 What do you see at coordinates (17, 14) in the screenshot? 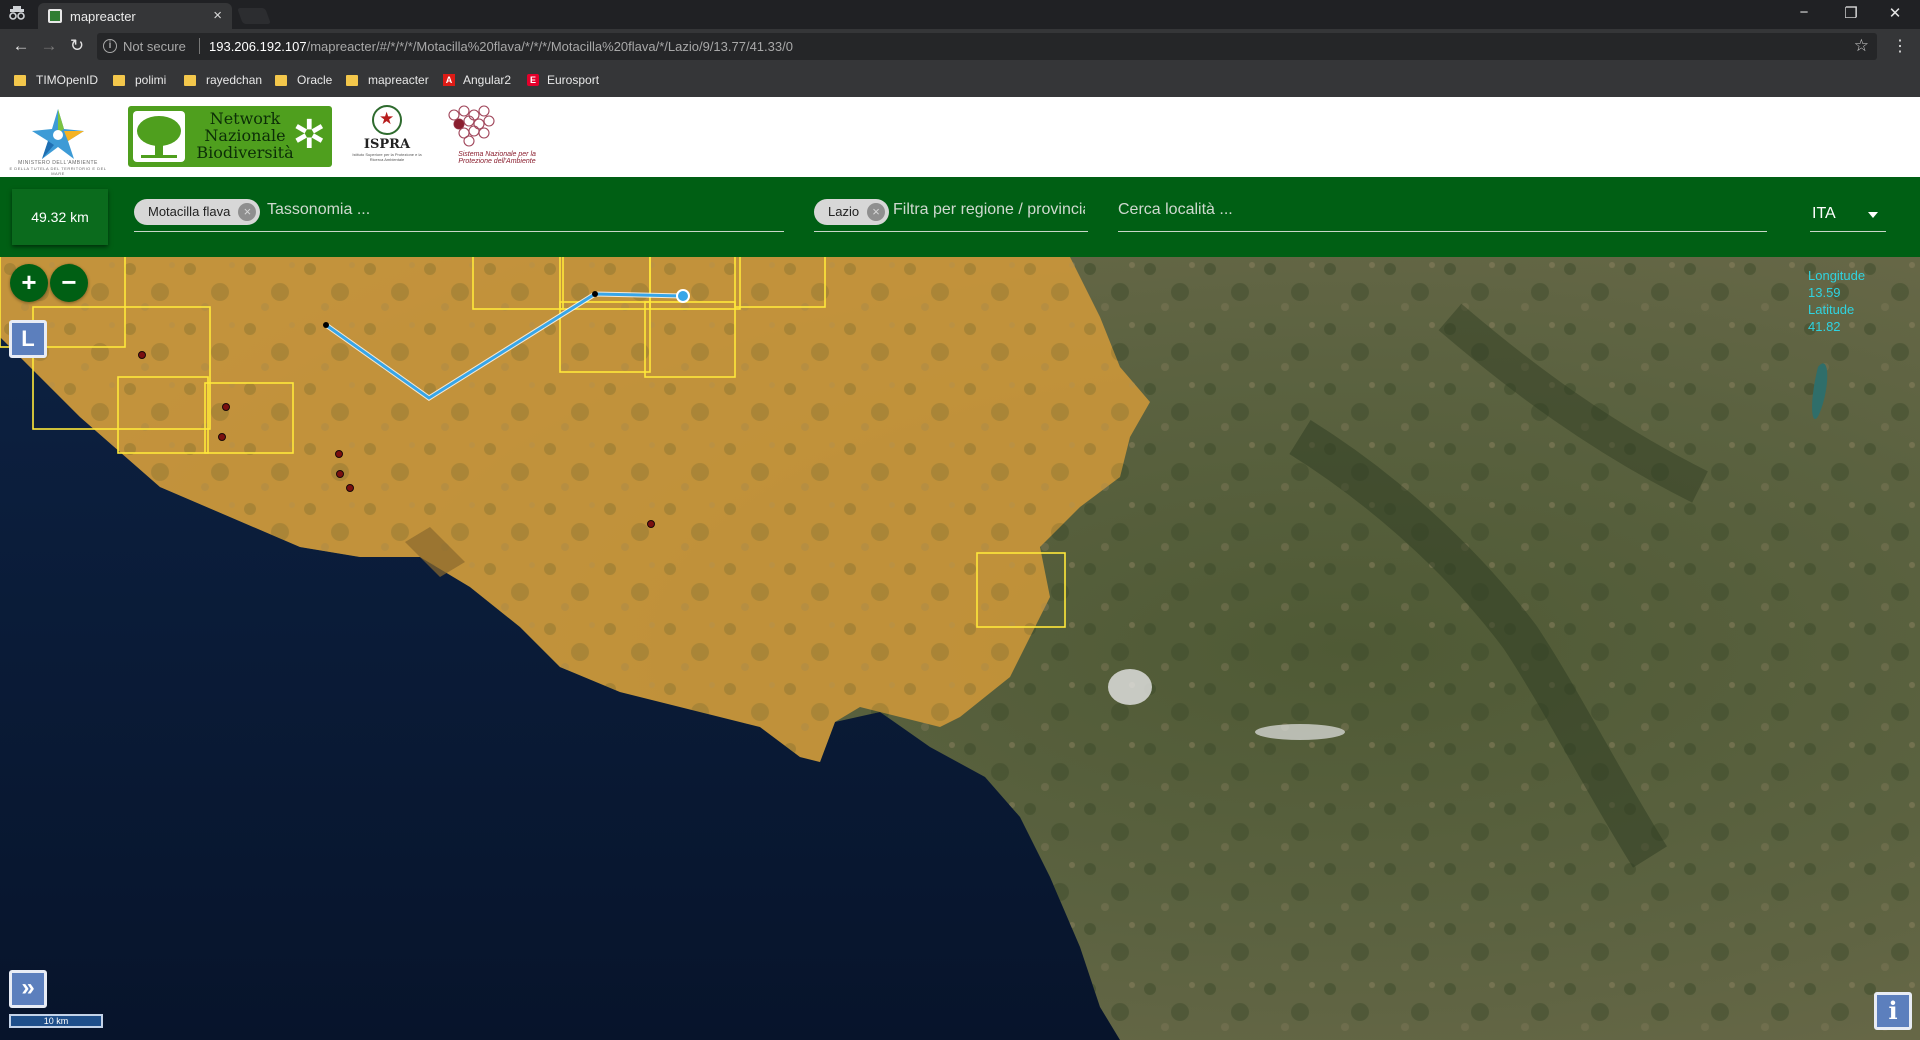
I see `incognito-icon` at bounding box center [17, 14].